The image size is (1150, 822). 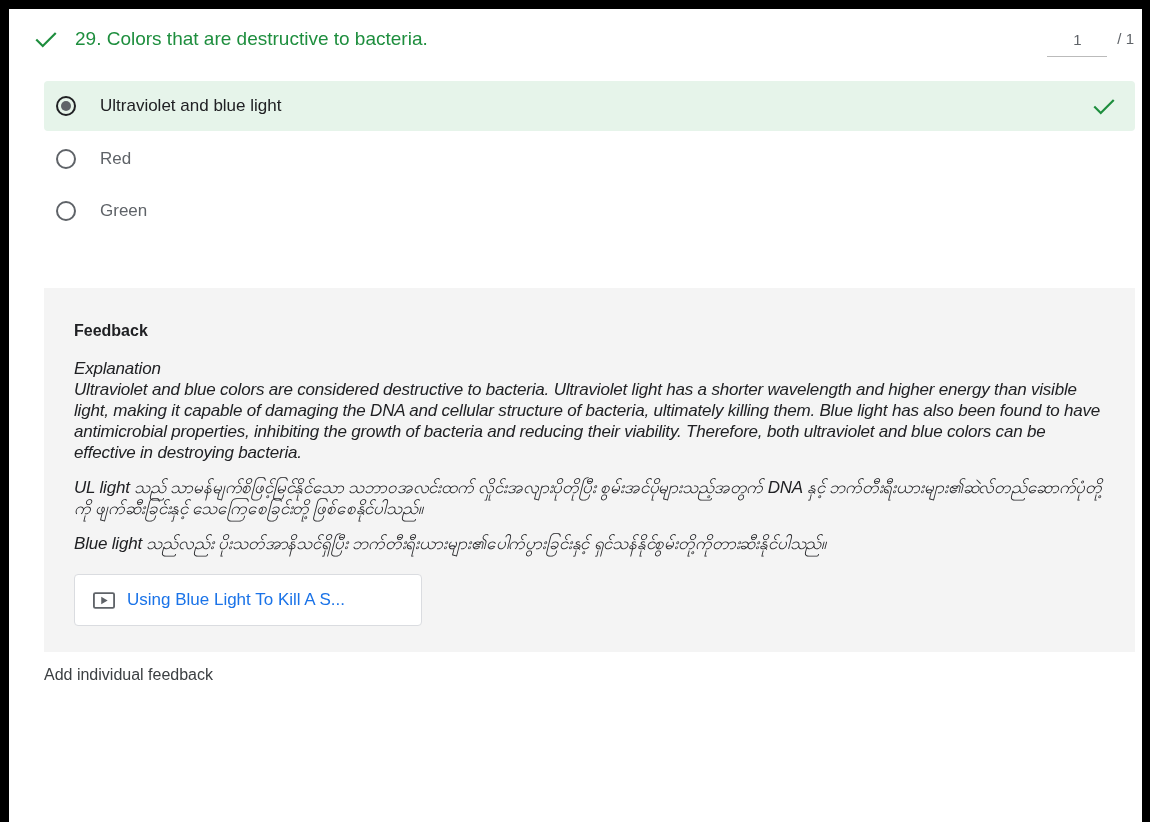 I want to click on max-score: / 1, so click(x=1125, y=38).